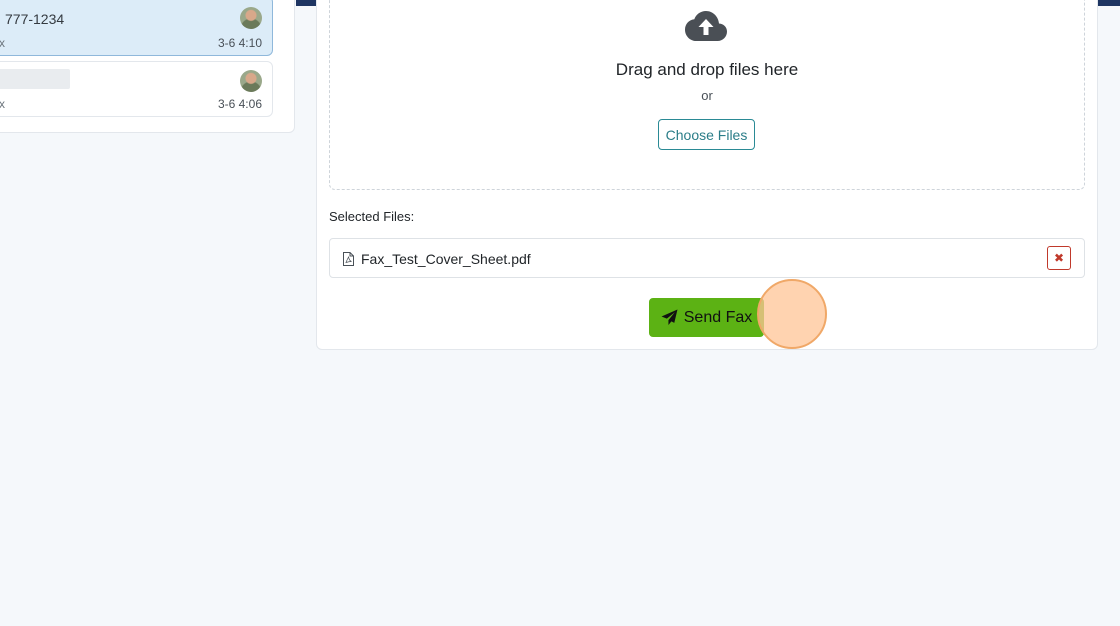  I want to click on file-name: Fax_Test_Cover_Sheet.pdf, so click(446, 259).